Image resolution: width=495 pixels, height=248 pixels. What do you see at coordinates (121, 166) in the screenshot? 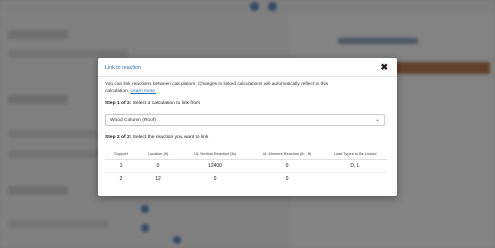
I see `cell-support: 1` at bounding box center [121, 166].